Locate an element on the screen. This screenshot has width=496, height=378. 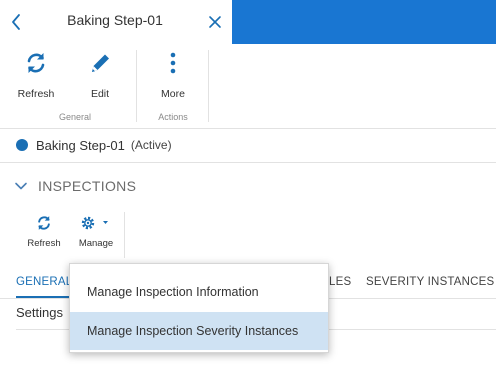
command-bar: Refresh Edit General More Actions is located at coordinates (116, 86).